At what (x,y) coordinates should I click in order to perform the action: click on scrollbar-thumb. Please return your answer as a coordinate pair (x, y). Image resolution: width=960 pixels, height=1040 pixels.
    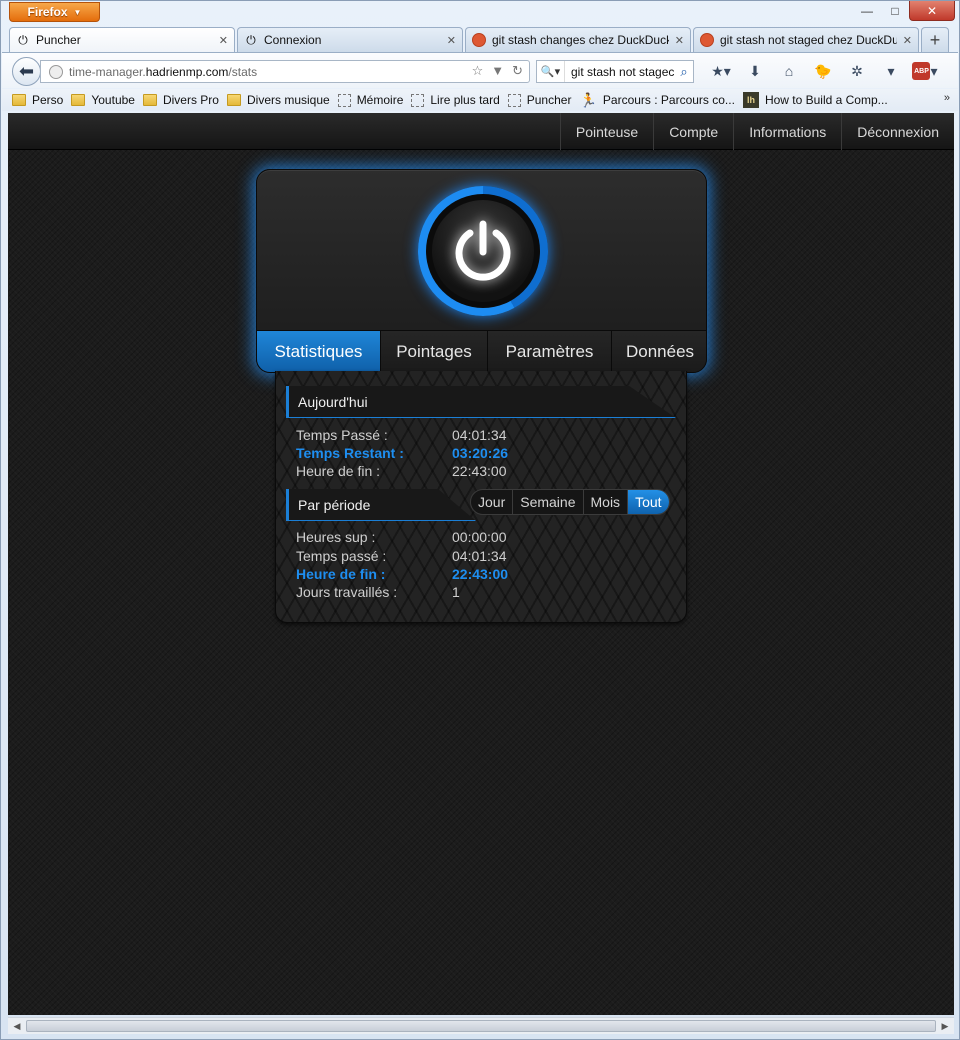
    Looking at the image, I should click on (481, 1026).